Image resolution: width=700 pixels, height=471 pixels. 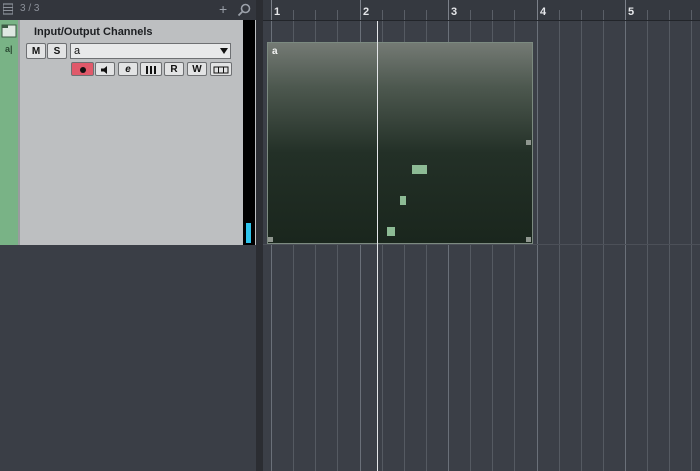 I want to click on record-enable-button, so click(x=82, y=69).